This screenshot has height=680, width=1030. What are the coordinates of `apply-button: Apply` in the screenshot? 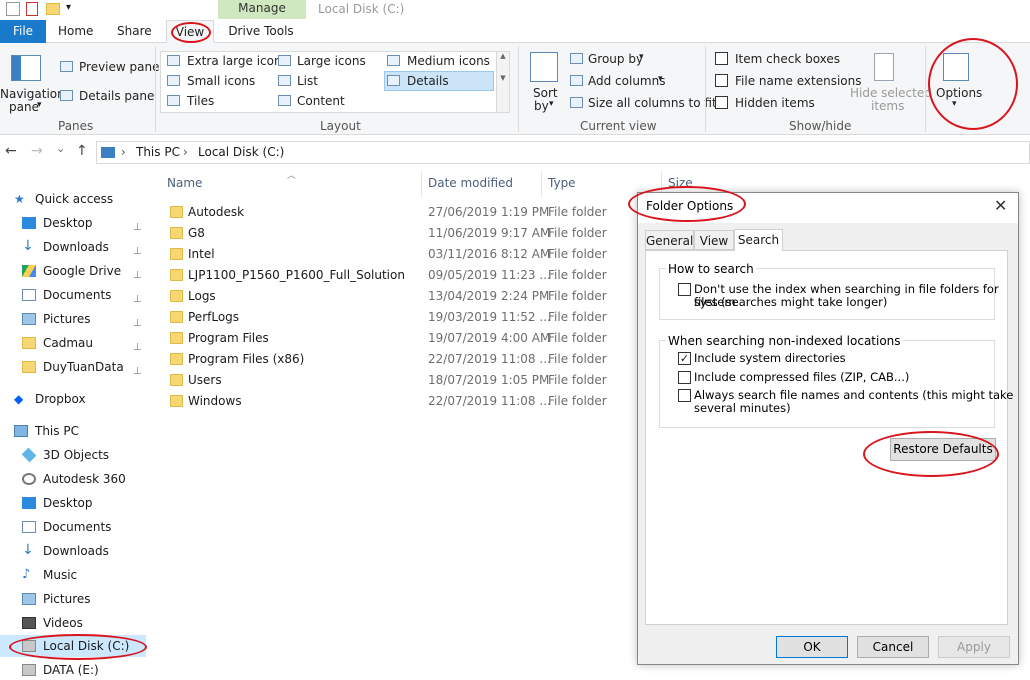 It's located at (974, 647).